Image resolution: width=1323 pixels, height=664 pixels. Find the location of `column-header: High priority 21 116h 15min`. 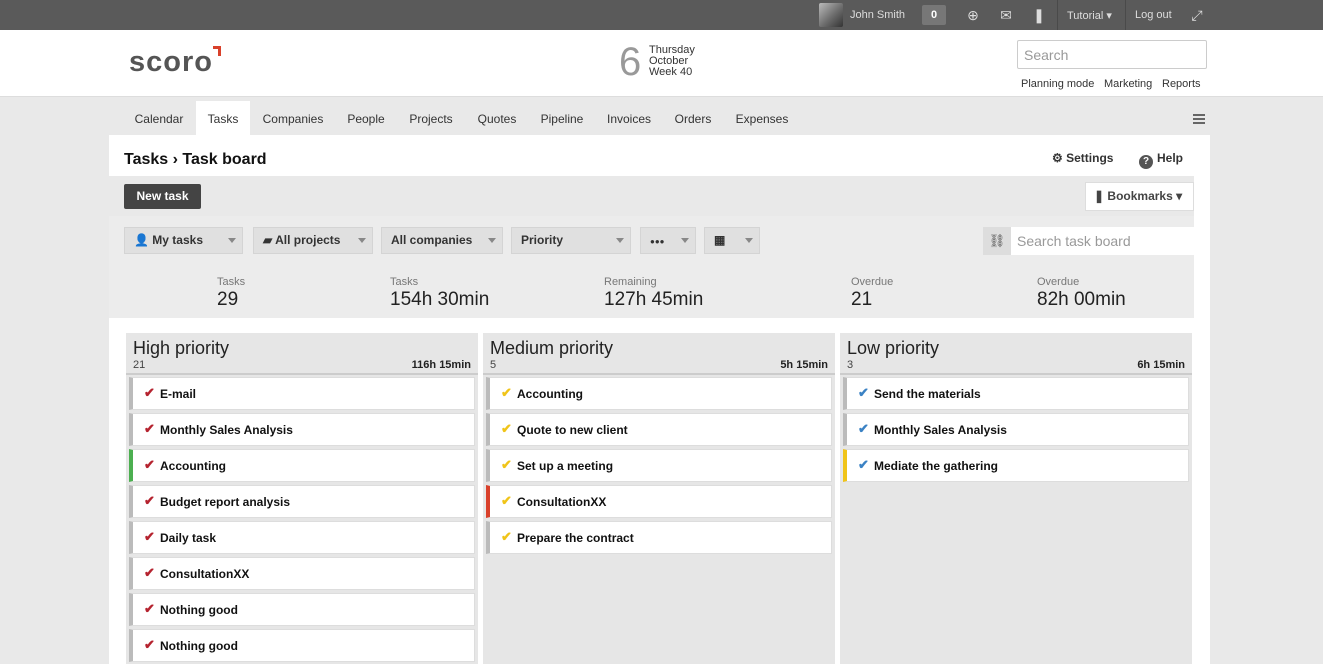

column-header: High priority 21 116h 15min is located at coordinates (302, 354).